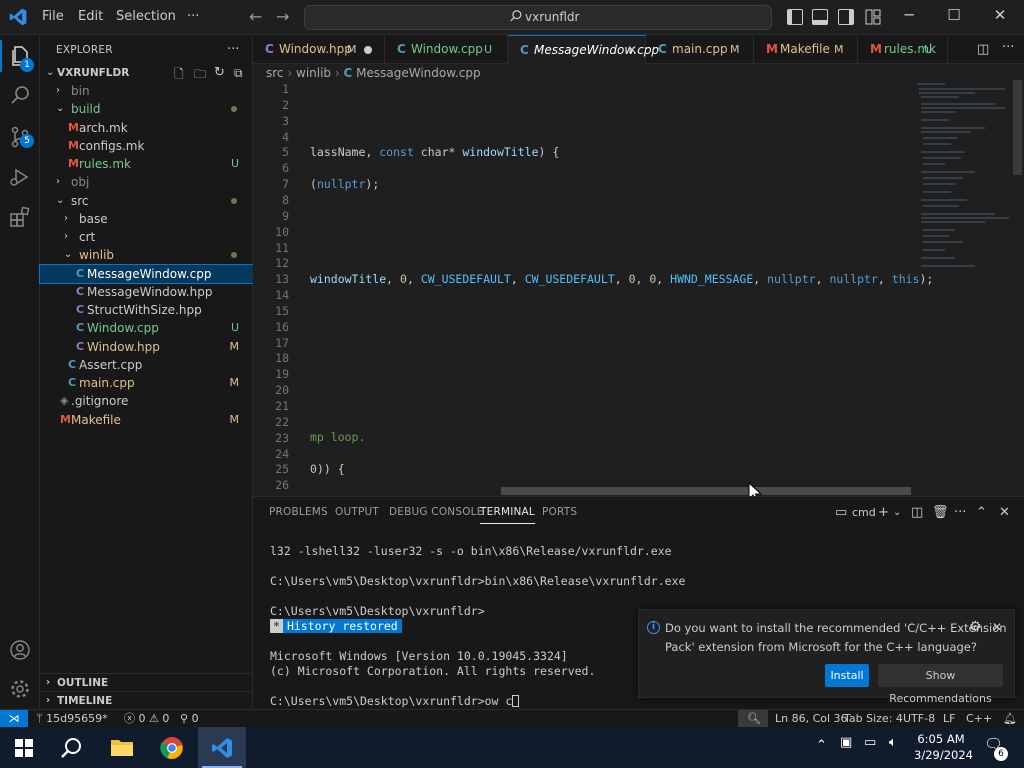 This screenshot has width=1024, height=768. Describe the element at coordinates (146, 128) in the screenshot. I see `tree-item: March.mk` at that location.